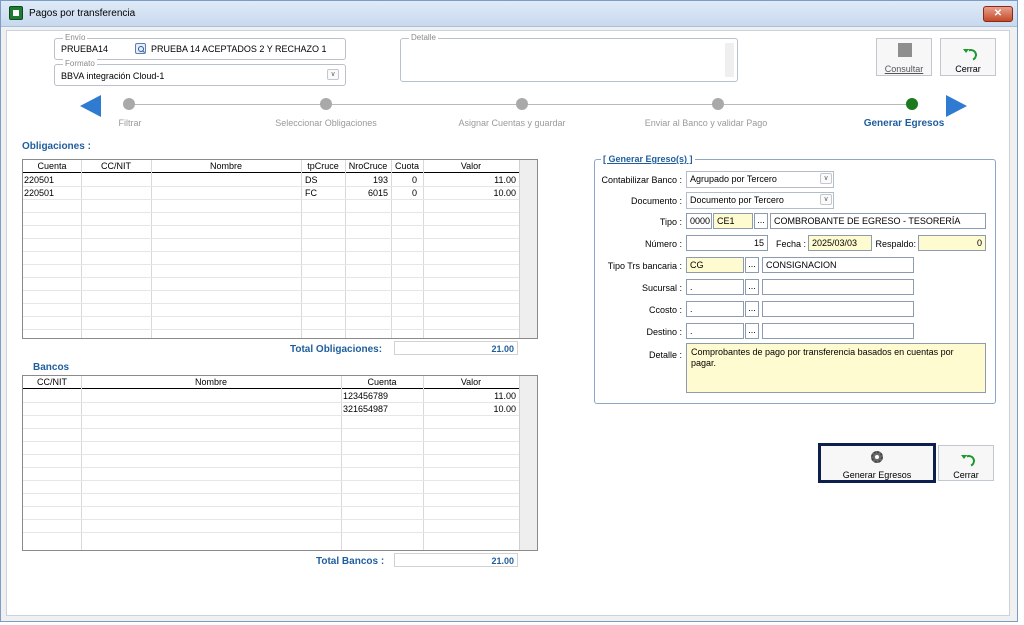 This screenshot has height=625, width=1024. Describe the element at coordinates (641, 180) in the screenshot. I see `contabilizar-label: Contabilizar Banco :` at that location.